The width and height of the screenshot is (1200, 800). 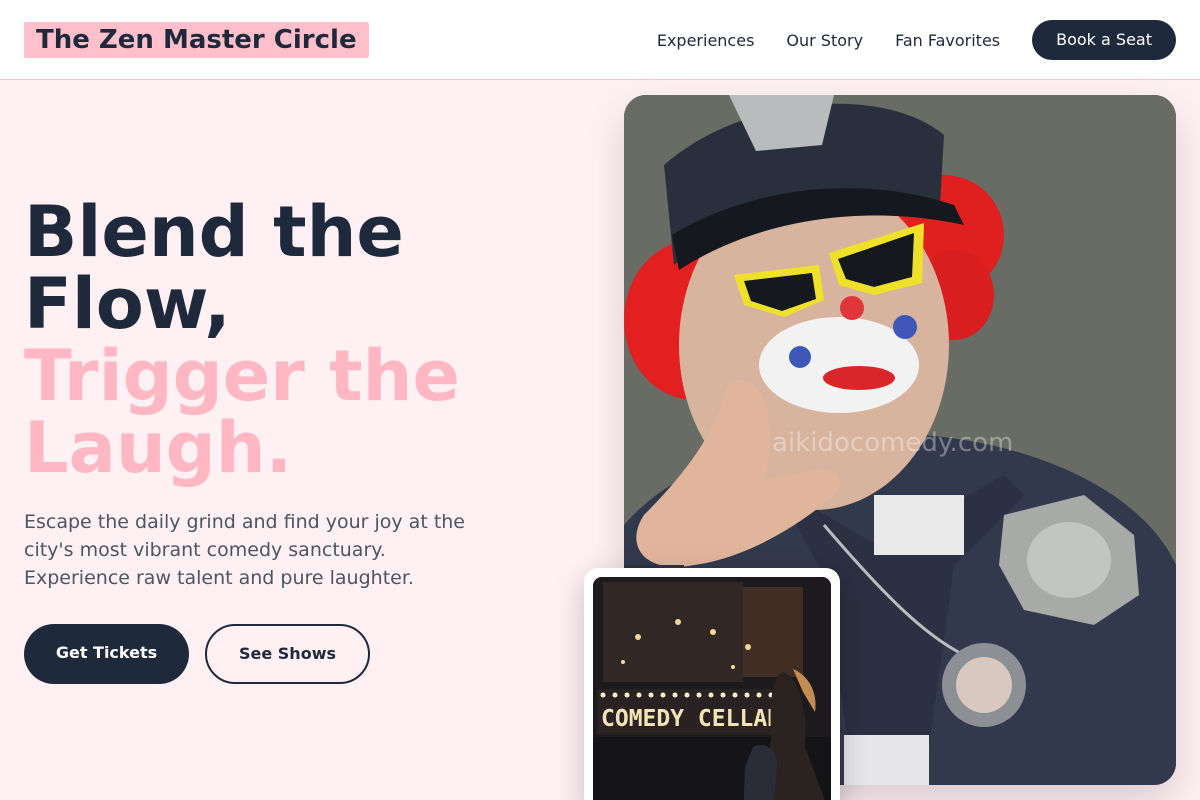 I want to click on comedy-cellar-card: COMEDY CELLAR, so click(x=712, y=684).